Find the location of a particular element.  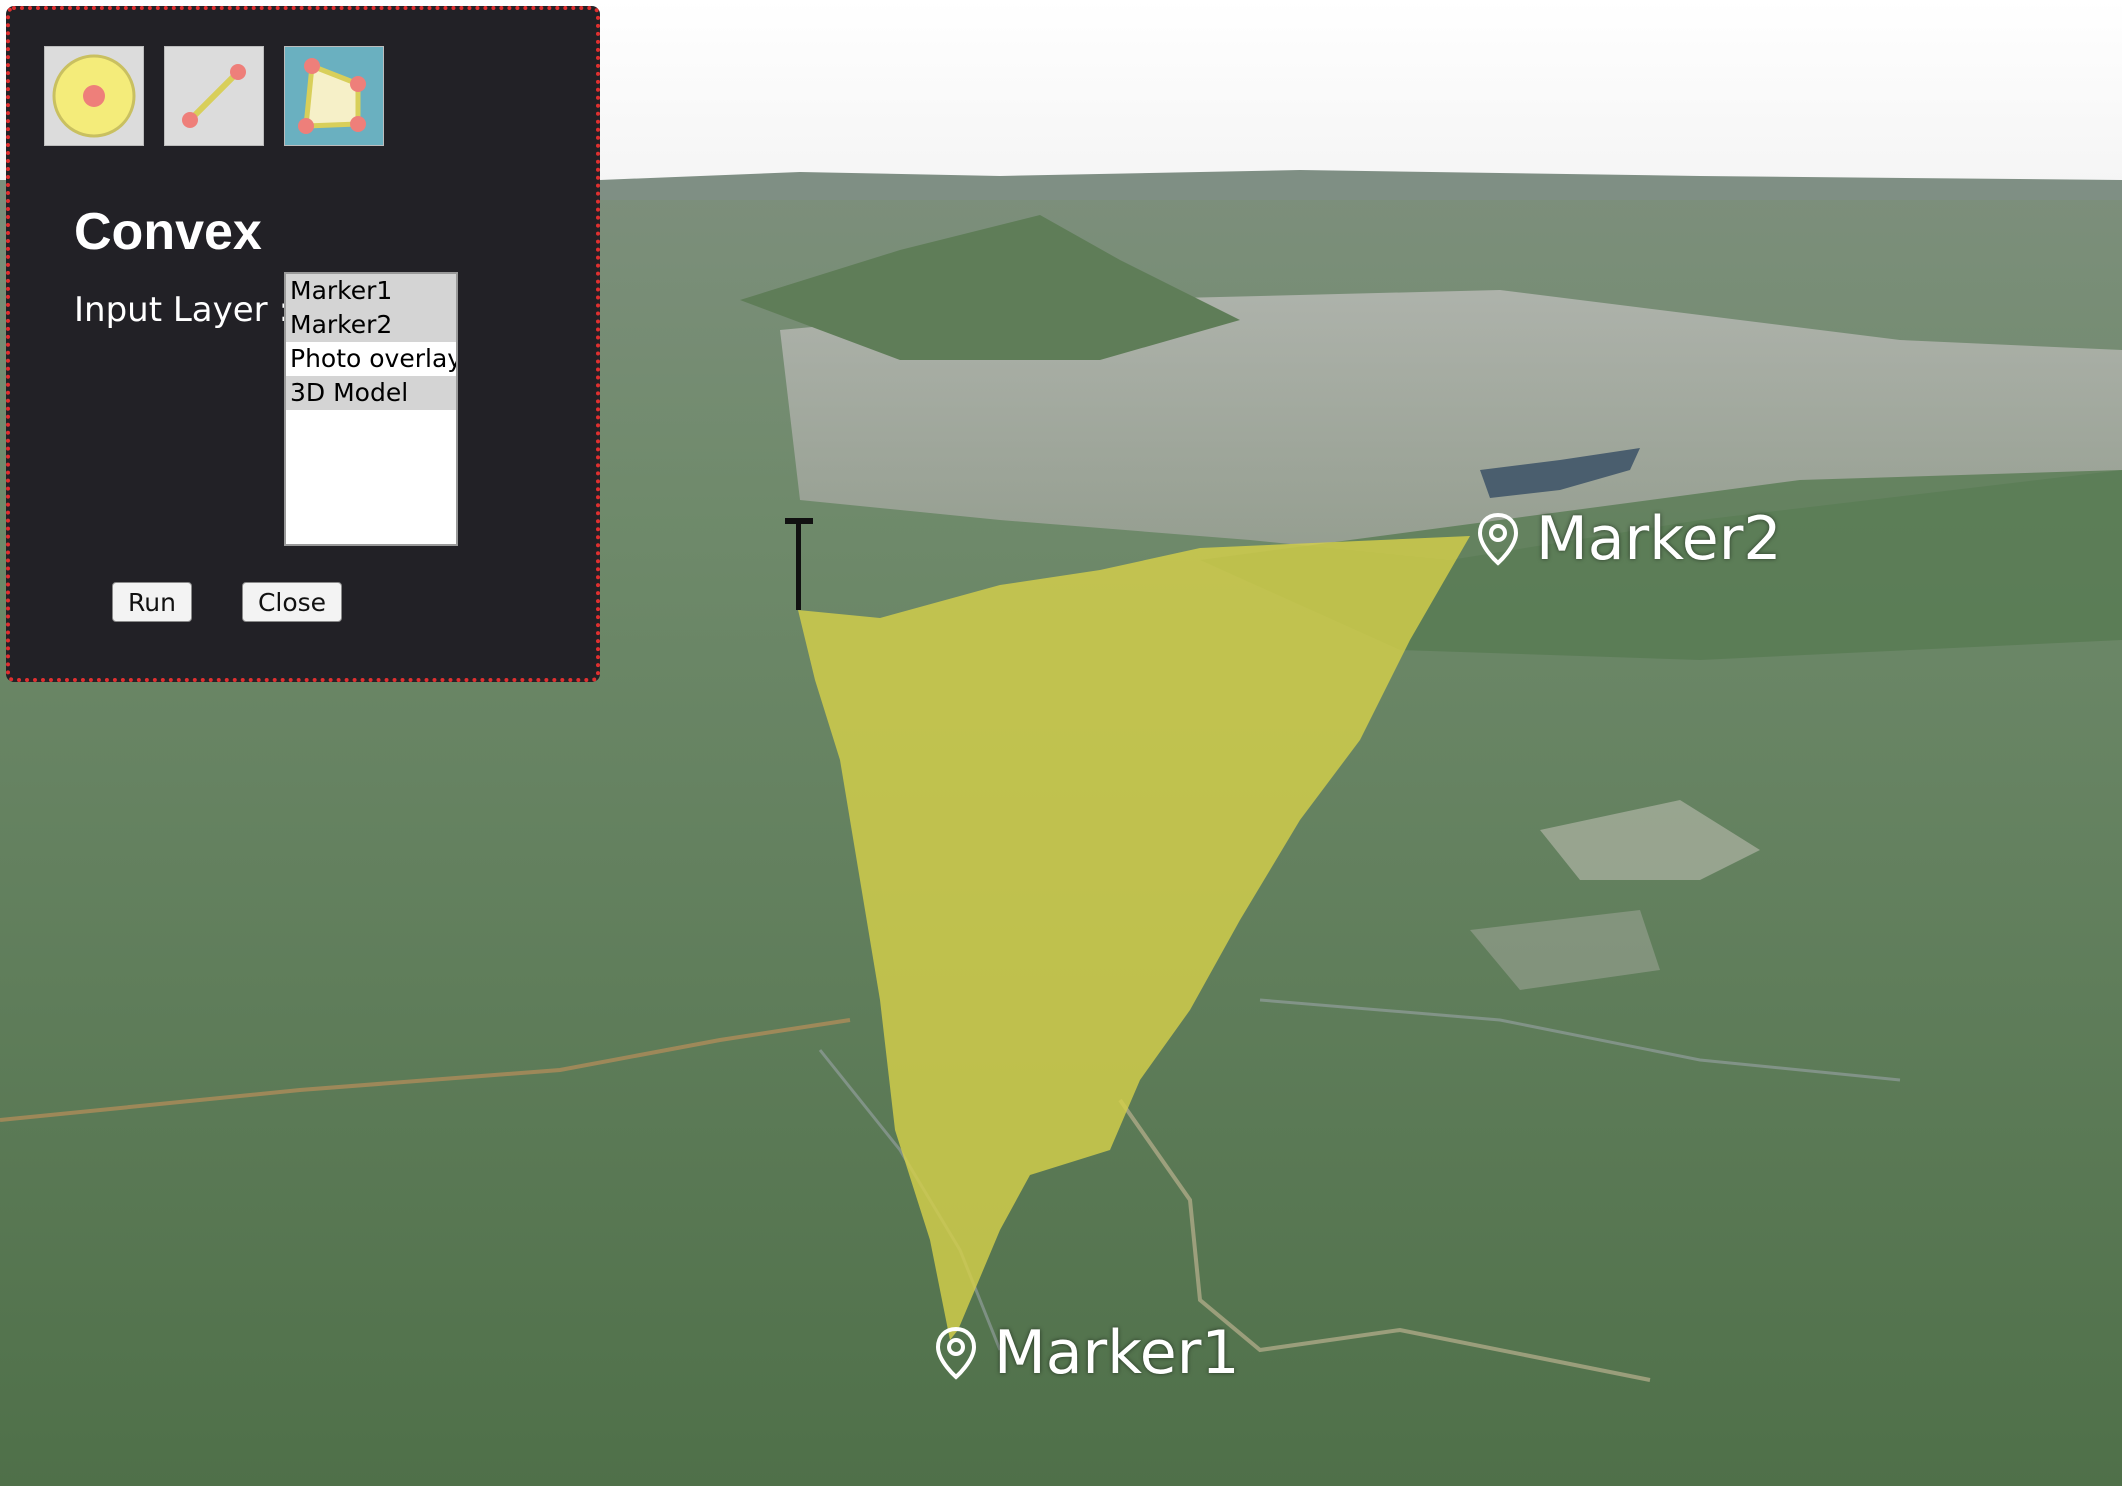

convex-tool-button is located at coordinates (334, 96).